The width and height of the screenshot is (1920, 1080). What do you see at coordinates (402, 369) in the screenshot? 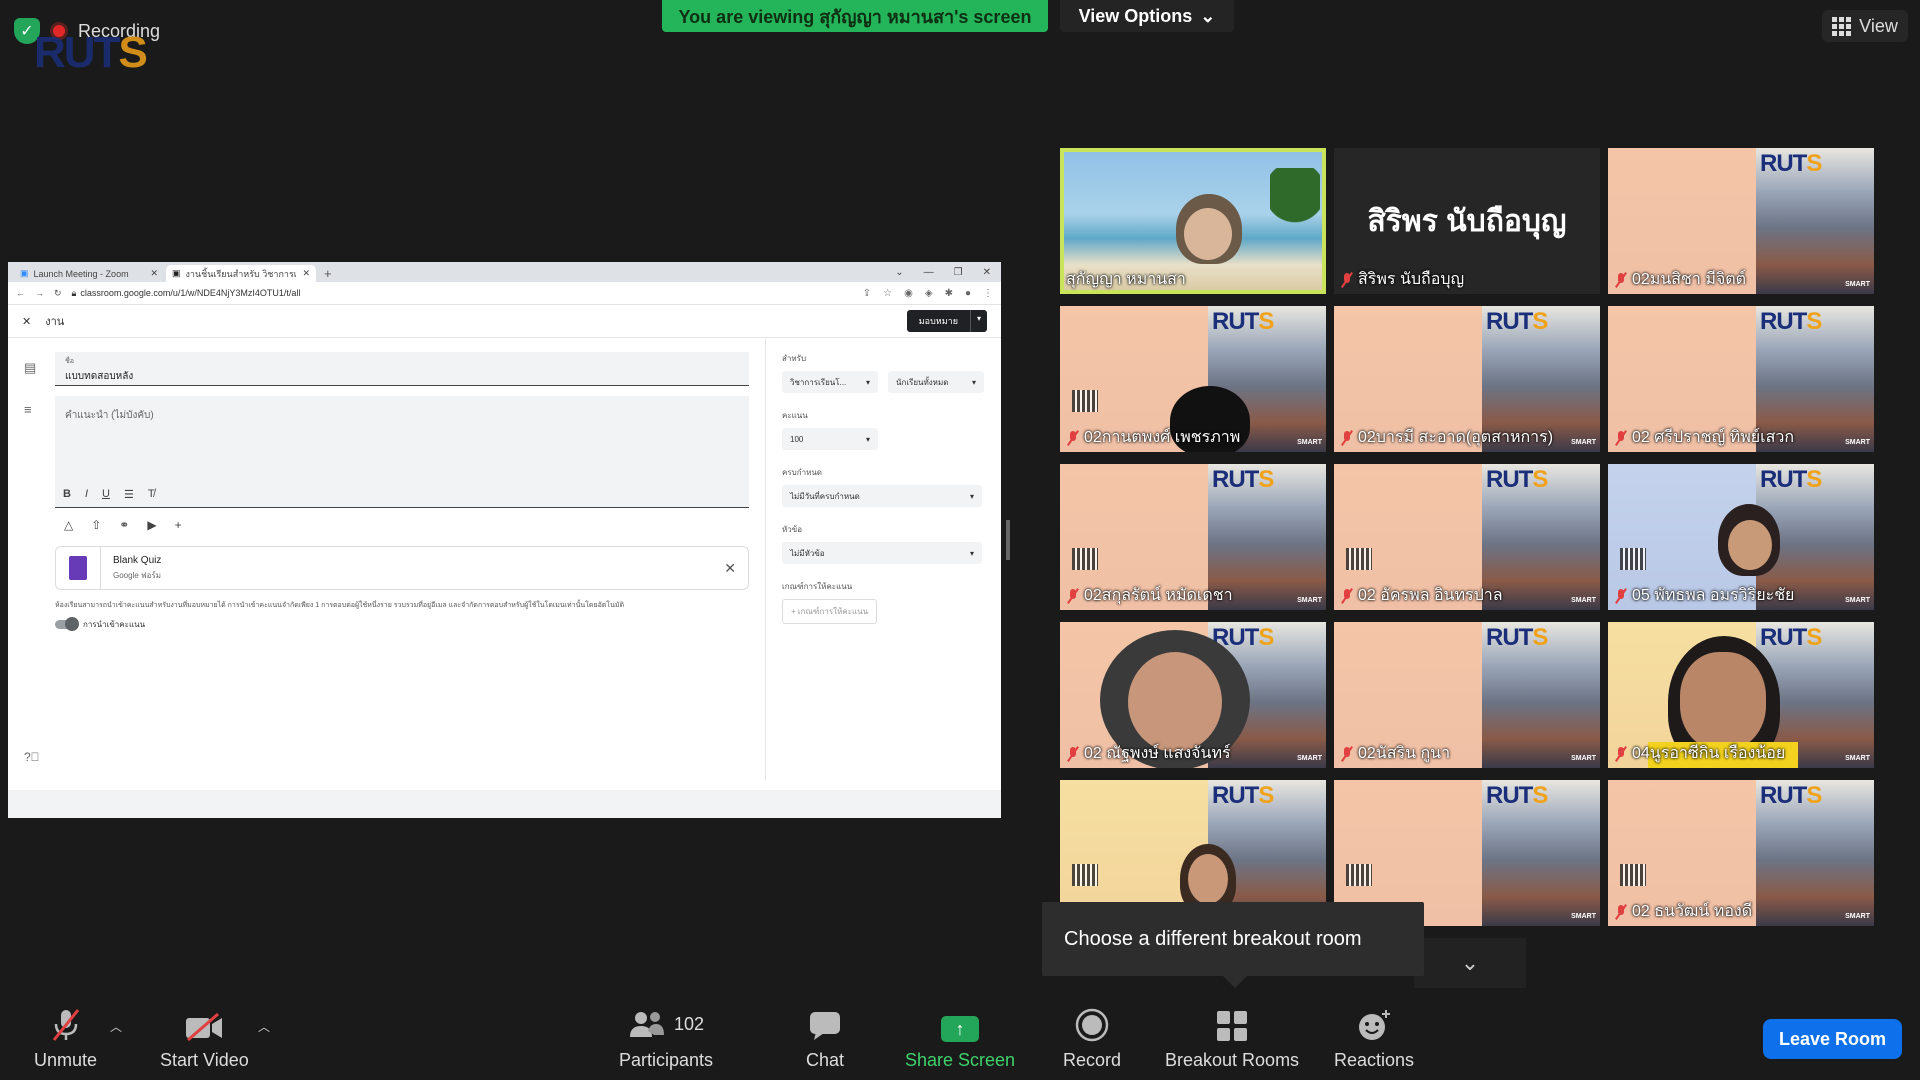
I see `title-field: ชื่อ แบบทดสอบหลัง` at bounding box center [402, 369].